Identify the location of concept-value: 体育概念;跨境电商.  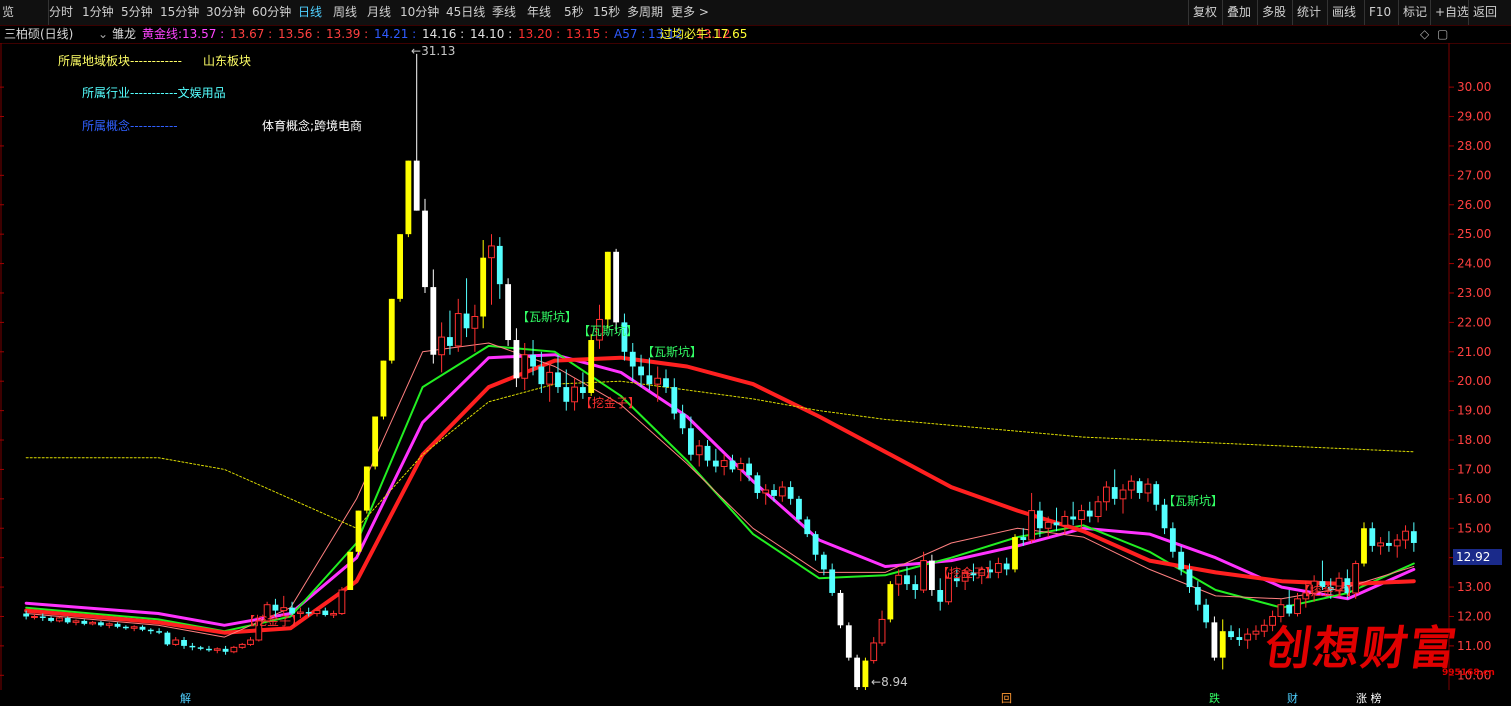
(312, 126).